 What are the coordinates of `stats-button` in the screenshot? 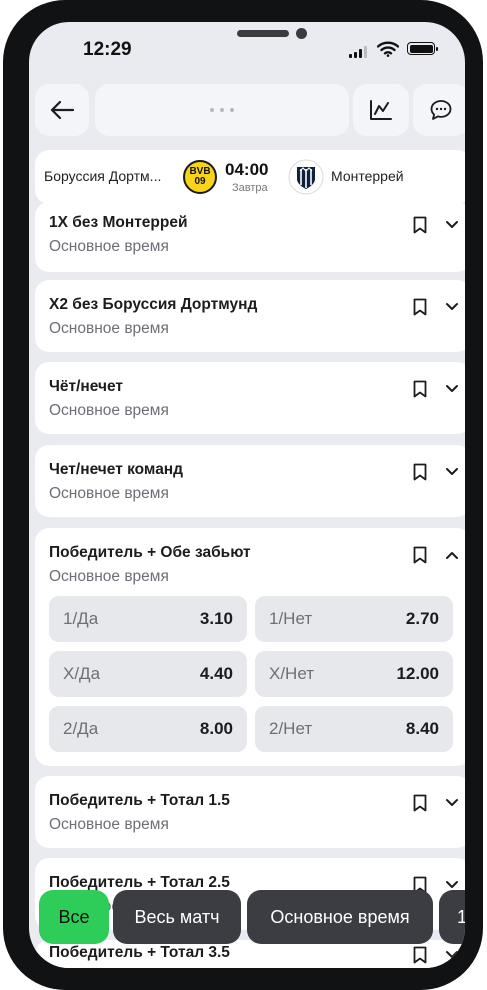 It's located at (381, 110).